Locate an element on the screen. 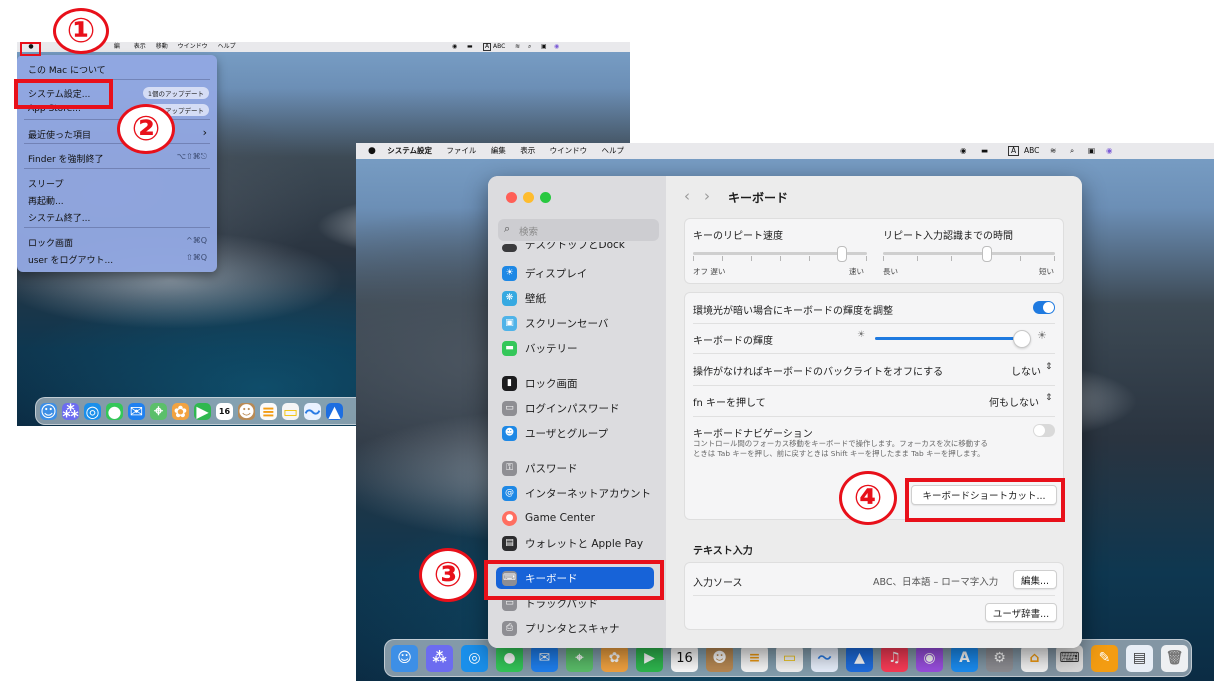 This screenshot has width=1220, height=688. app-store-icon: A is located at coordinates (964, 658).